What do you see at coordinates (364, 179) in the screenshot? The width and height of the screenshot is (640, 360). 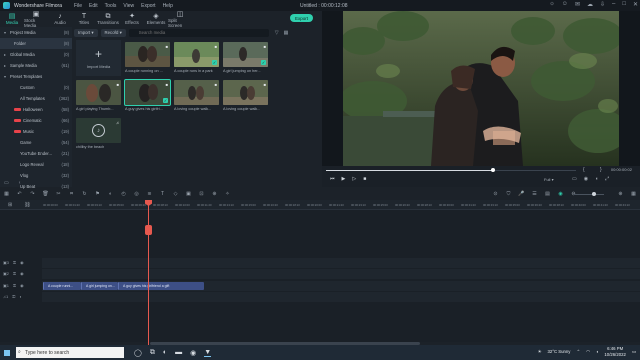 I see `stop-icon: ■` at bounding box center [364, 179].